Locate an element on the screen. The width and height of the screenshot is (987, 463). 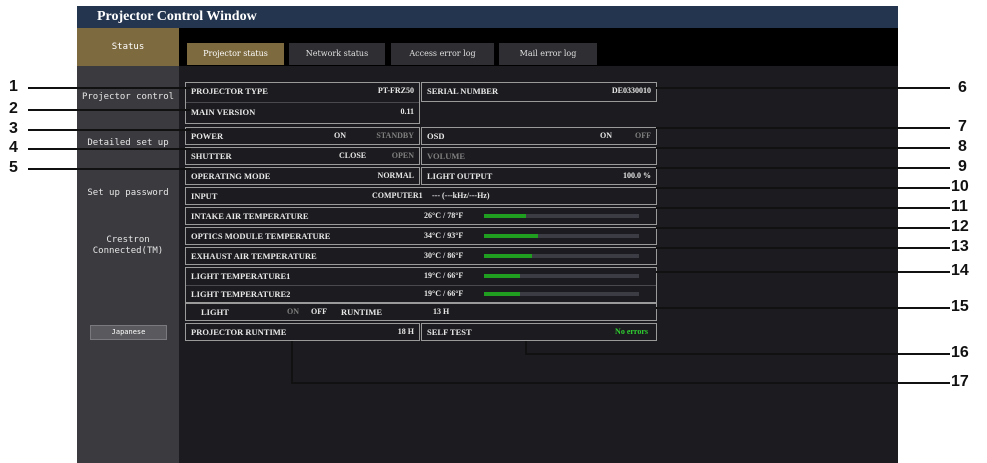
main-version-value: 0.11 is located at coordinates (407, 111).